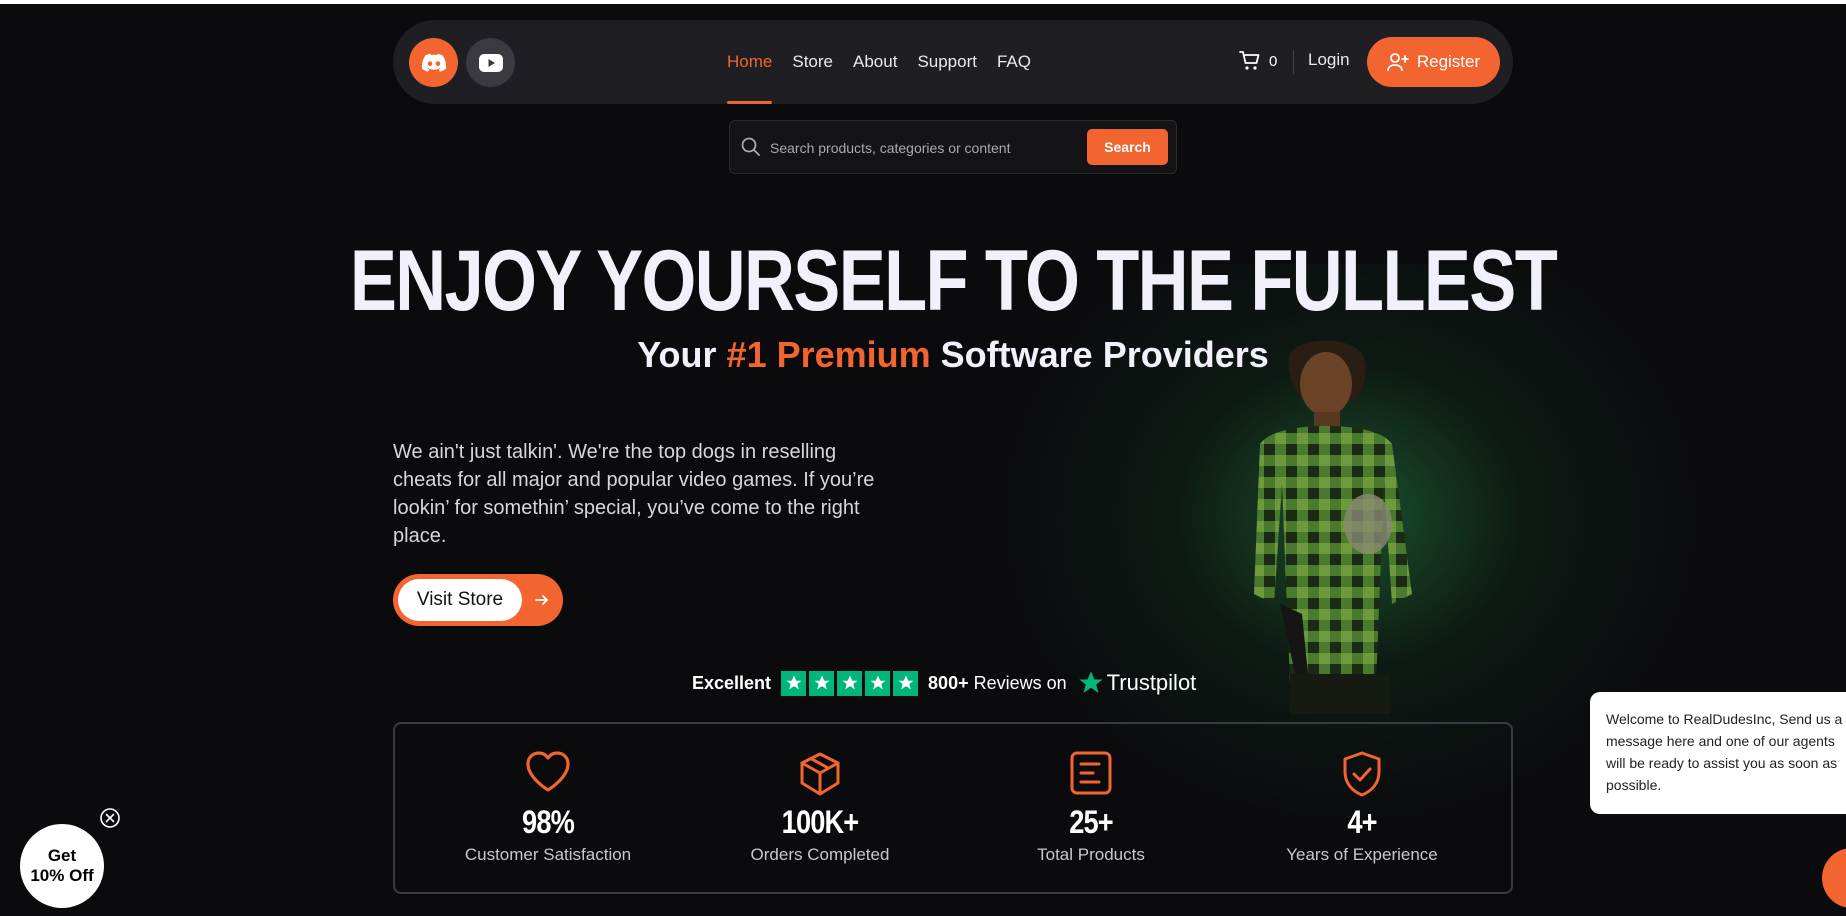 This screenshot has height=916, width=1846. What do you see at coordinates (920, 148) in the screenshot?
I see `search-input` at bounding box center [920, 148].